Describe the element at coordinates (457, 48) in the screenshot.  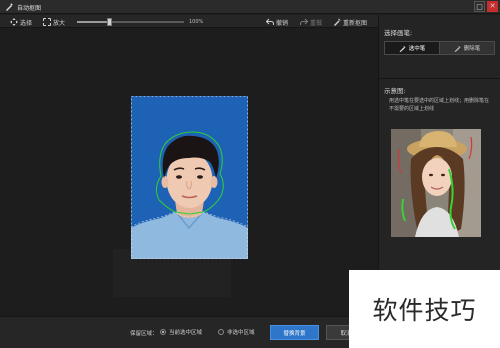
I see `eraser-icon` at that location.